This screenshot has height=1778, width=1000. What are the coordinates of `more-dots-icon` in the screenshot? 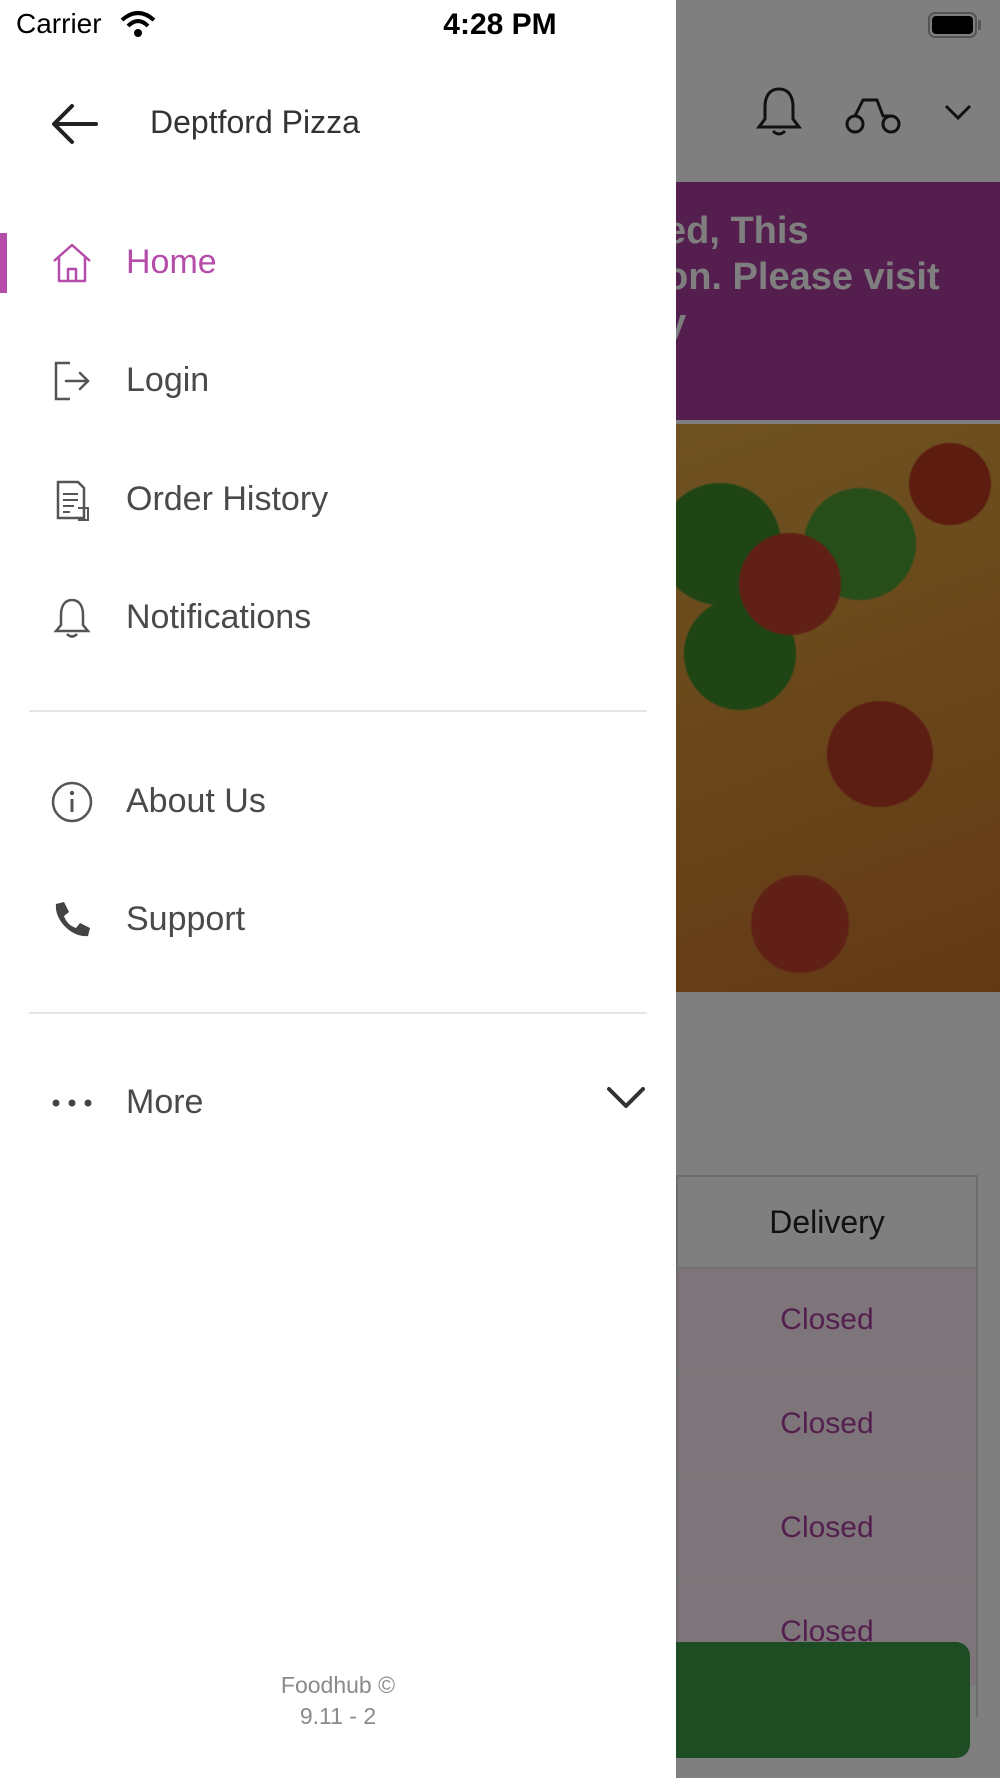 It's located at (72, 1103).